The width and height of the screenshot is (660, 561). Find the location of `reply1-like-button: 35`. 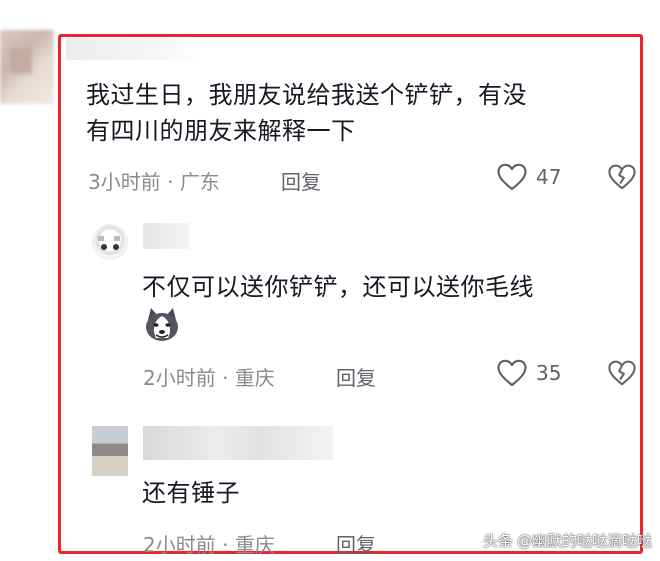

reply1-like-button: 35 is located at coordinates (528, 373).